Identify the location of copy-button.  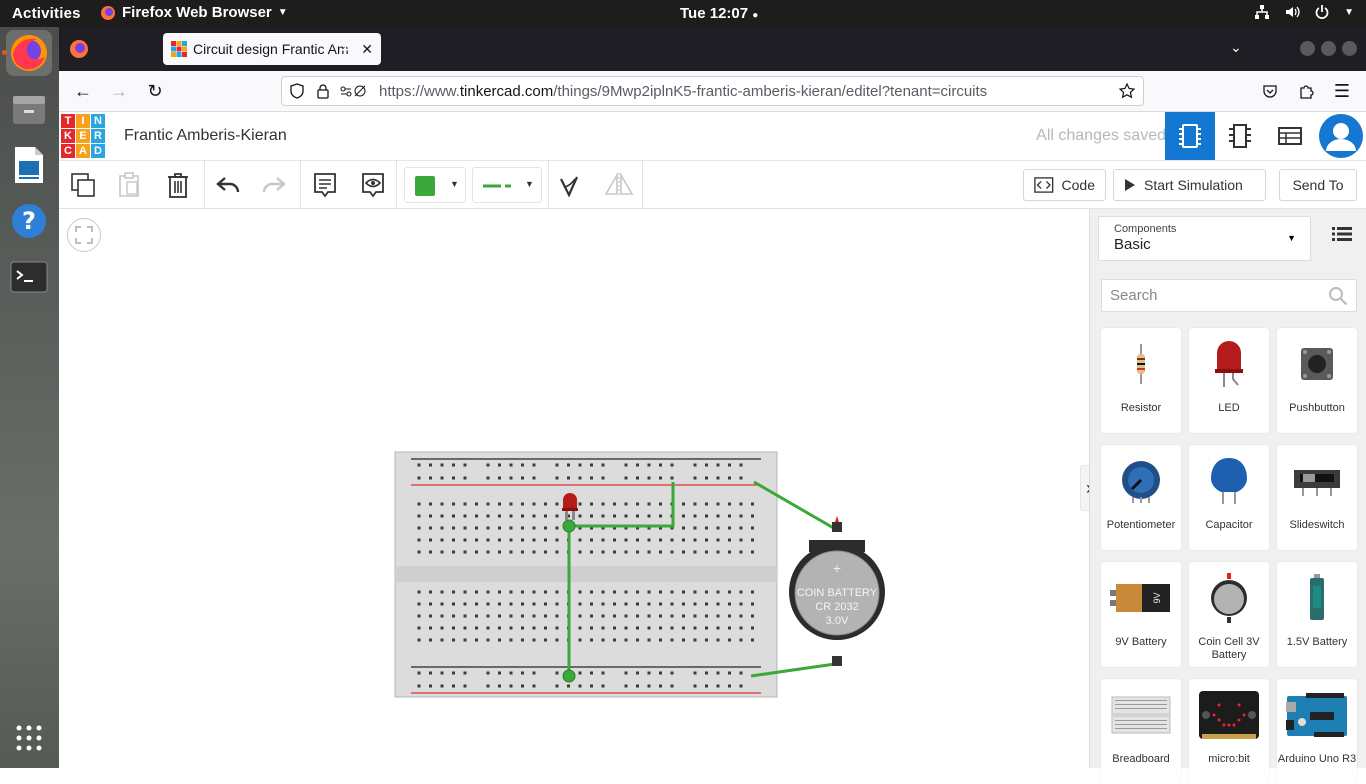
(83, 185).